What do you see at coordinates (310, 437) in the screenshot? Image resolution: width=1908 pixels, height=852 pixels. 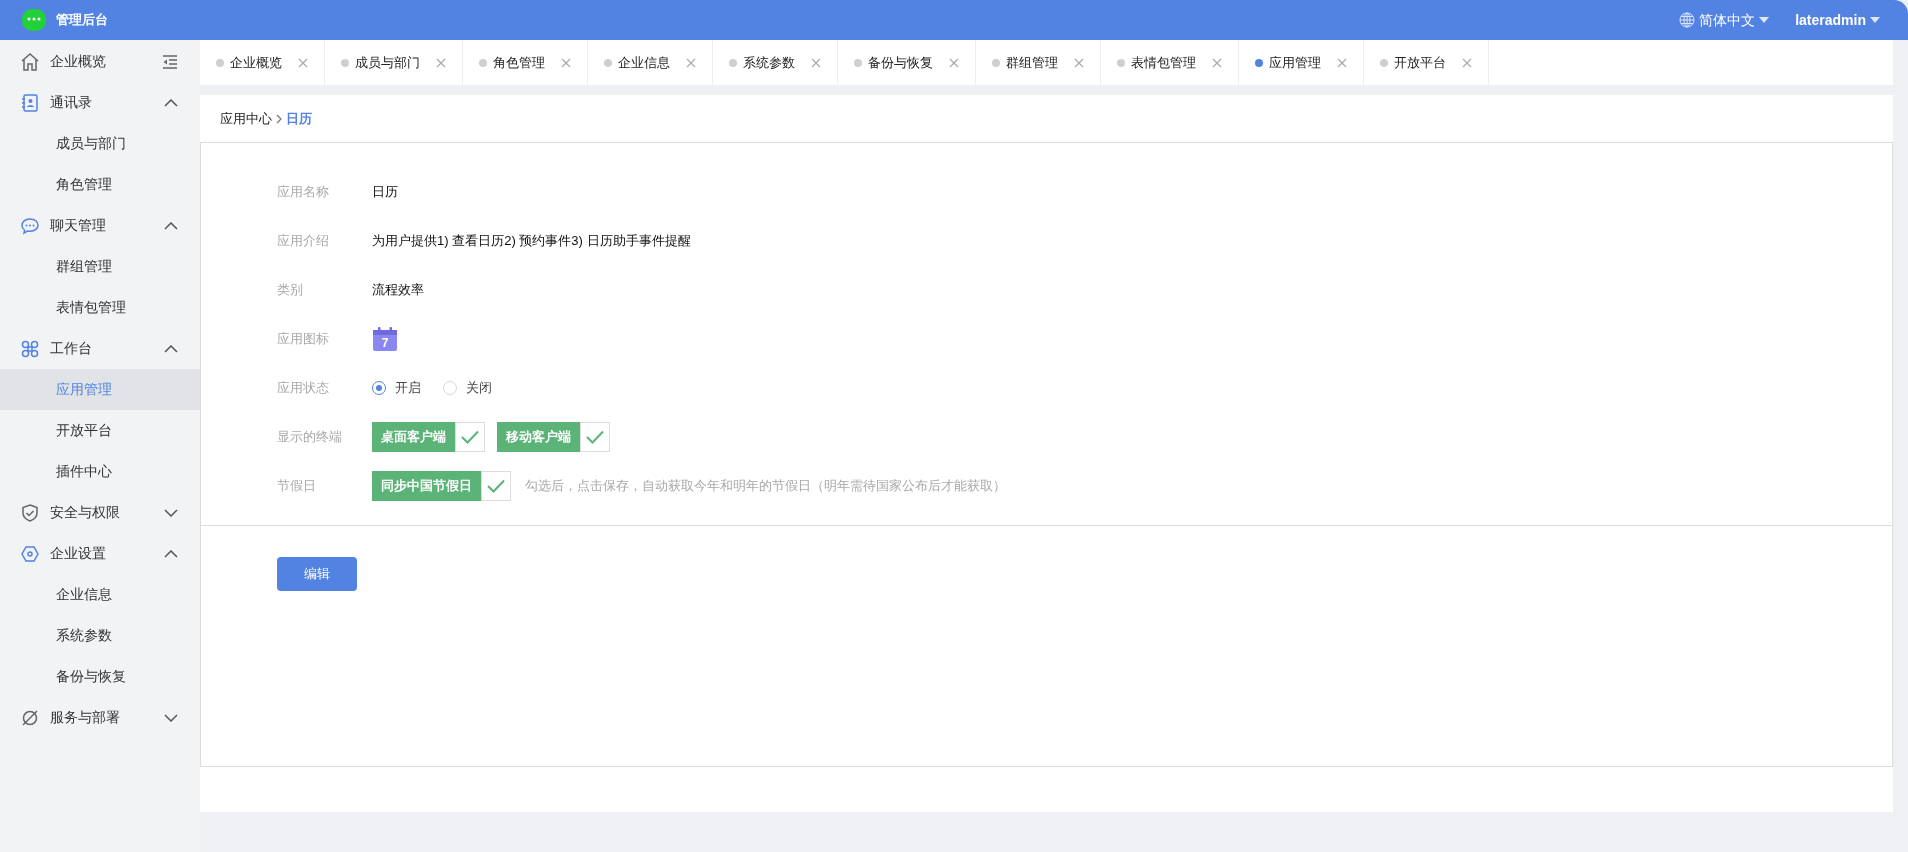 I see `field-label: 显示的终端` at bounding box center [310, 437].